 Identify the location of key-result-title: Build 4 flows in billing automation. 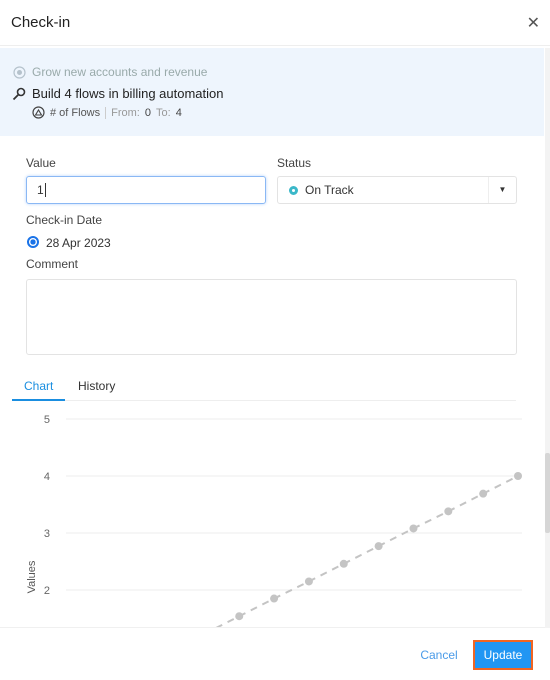
(128, 93).